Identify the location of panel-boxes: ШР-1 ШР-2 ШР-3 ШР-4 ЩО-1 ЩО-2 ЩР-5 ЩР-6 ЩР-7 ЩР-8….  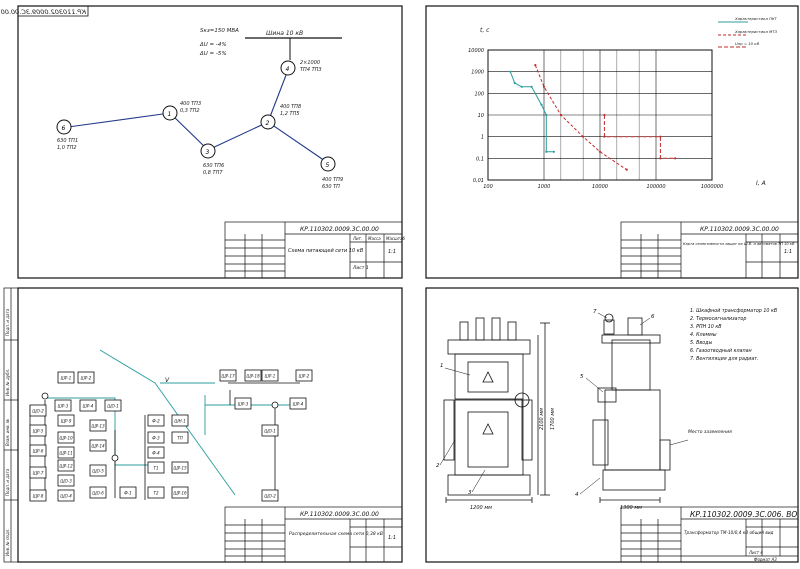
(171, 435).